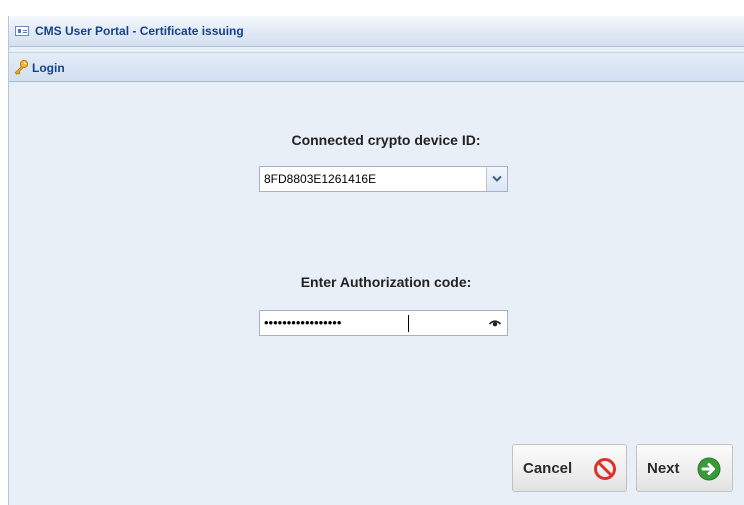 Image resolution: width=744 pixels, height=505 pixels. Describe the element at coordinates (383, 323) in the screenshot. I see `authorization-code-input: •••••••••••••••••` at that location.